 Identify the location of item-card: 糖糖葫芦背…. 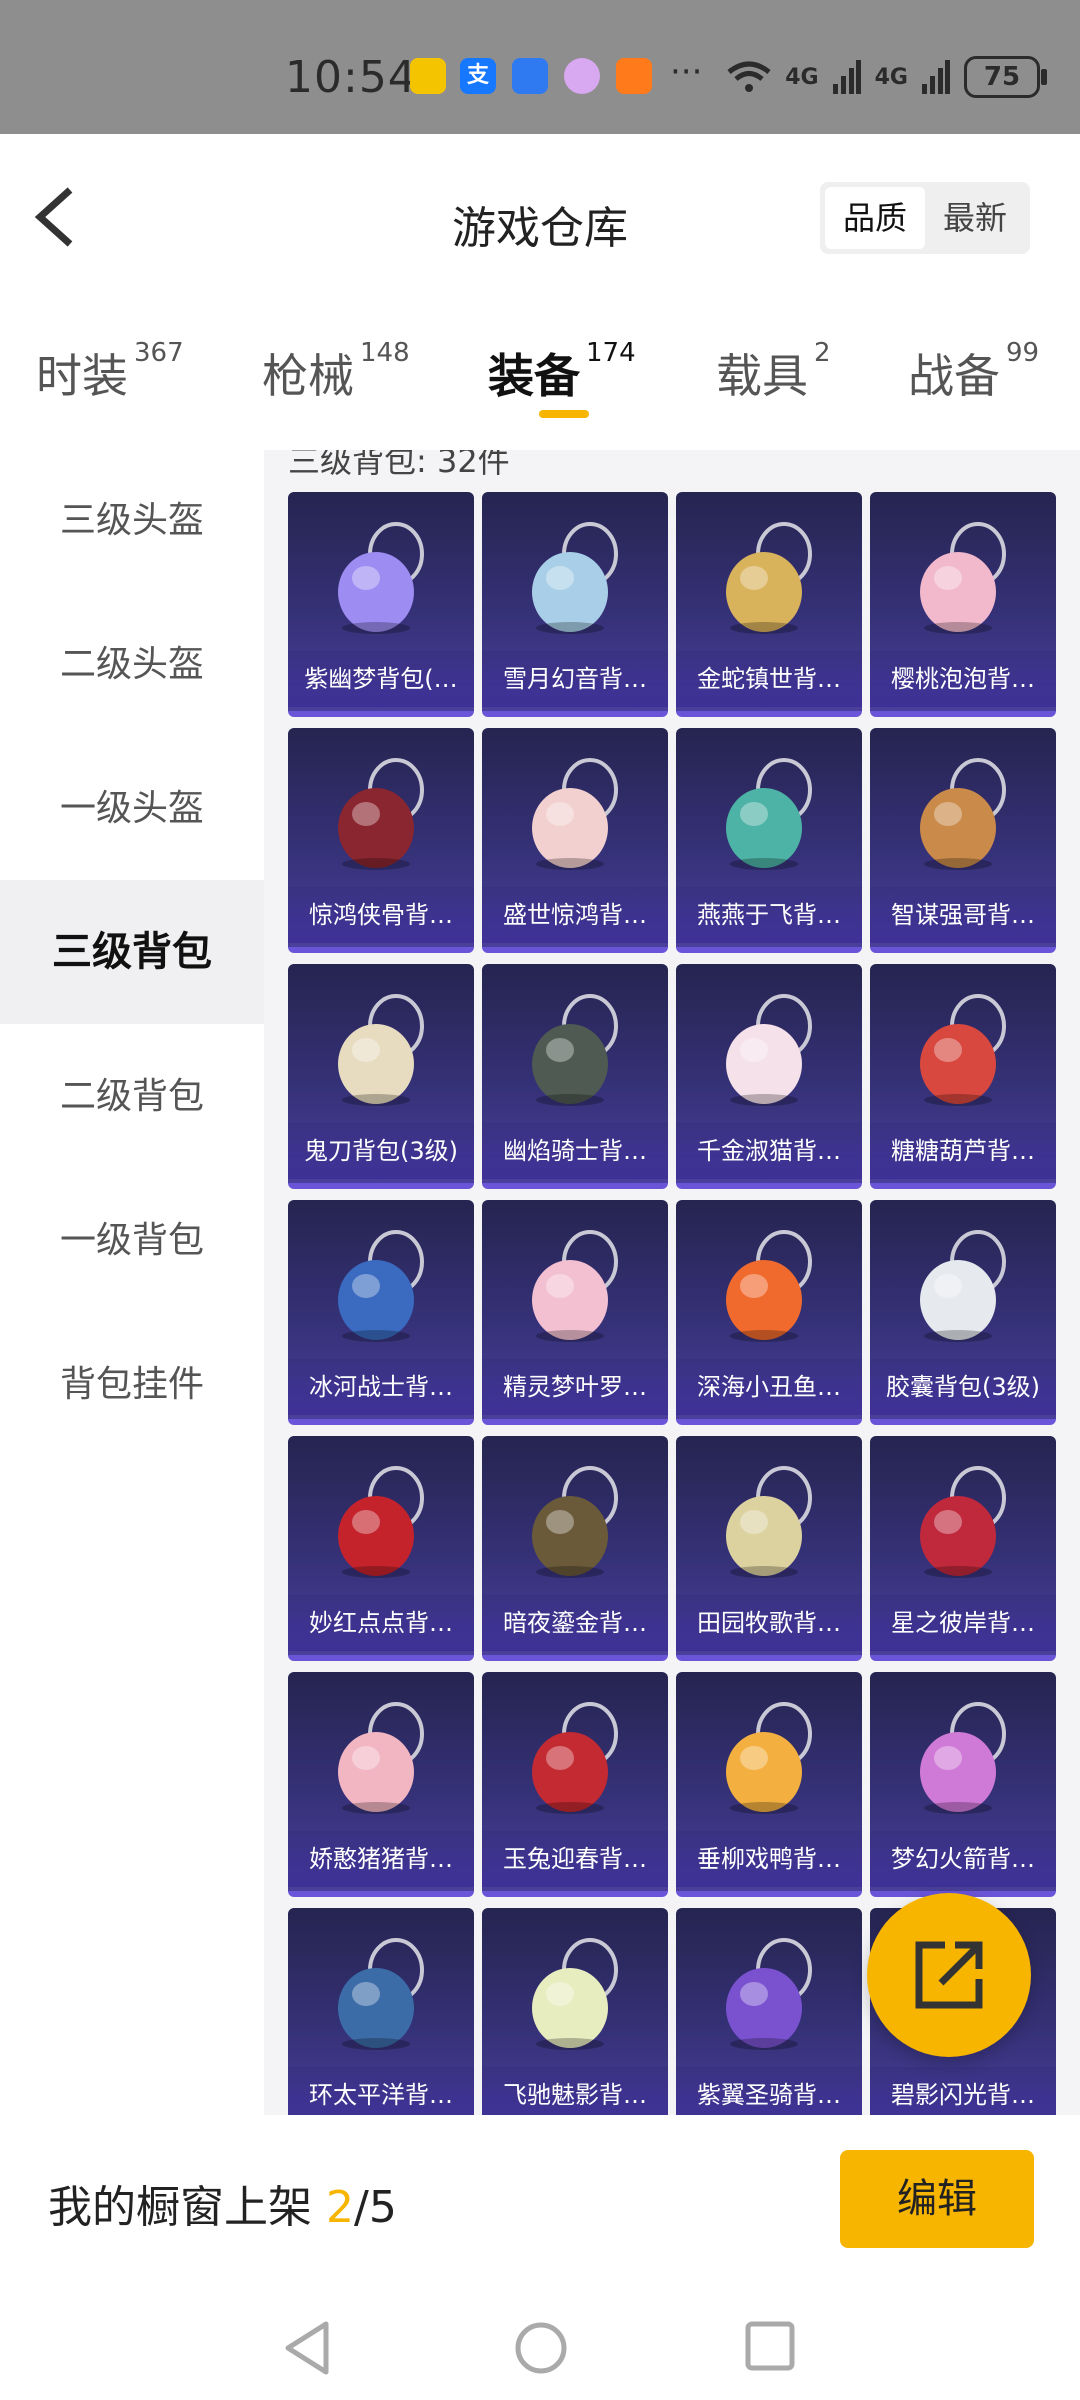
(963, 1076).